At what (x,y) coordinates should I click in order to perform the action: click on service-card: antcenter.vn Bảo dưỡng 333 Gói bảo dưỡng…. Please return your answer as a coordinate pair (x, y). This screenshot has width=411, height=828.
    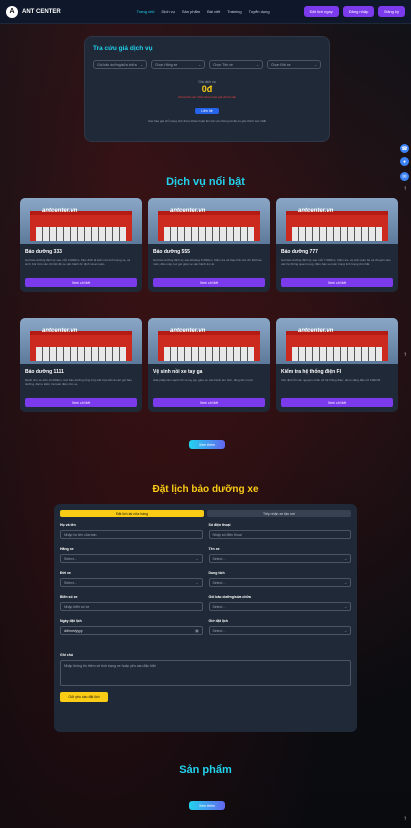
    Looking at the image, I should click on (81, 245).